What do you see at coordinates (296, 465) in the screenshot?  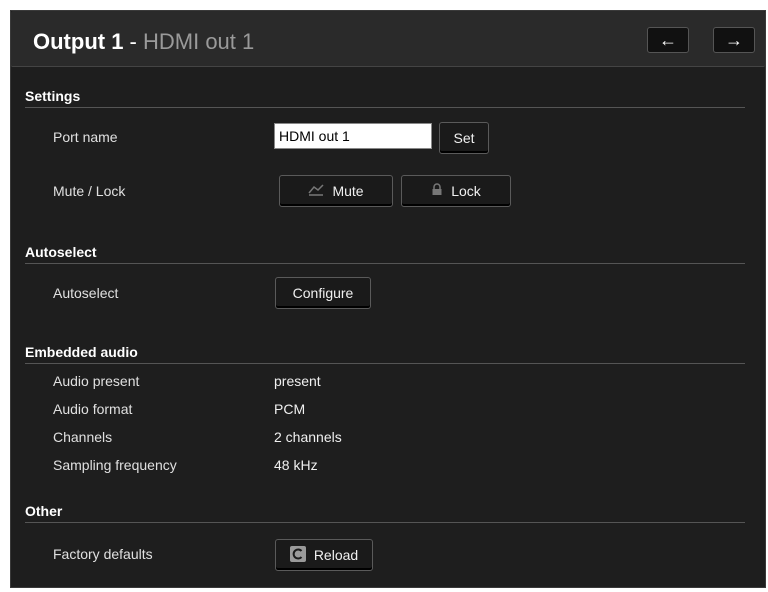 I see `sampling-frequency-value: 48 kHz` at bounding box center [296, 465].